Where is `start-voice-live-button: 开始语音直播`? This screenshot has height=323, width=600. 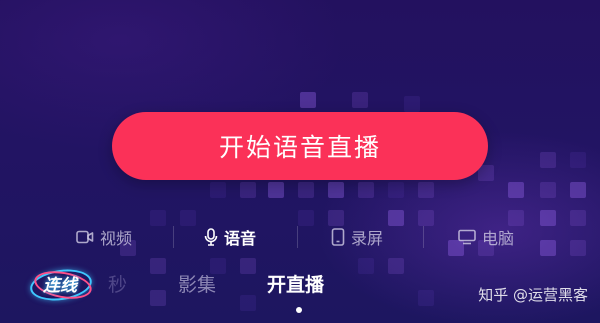 start-voice-live-button: 开始语音直播 is located at coordinates (300, 146).